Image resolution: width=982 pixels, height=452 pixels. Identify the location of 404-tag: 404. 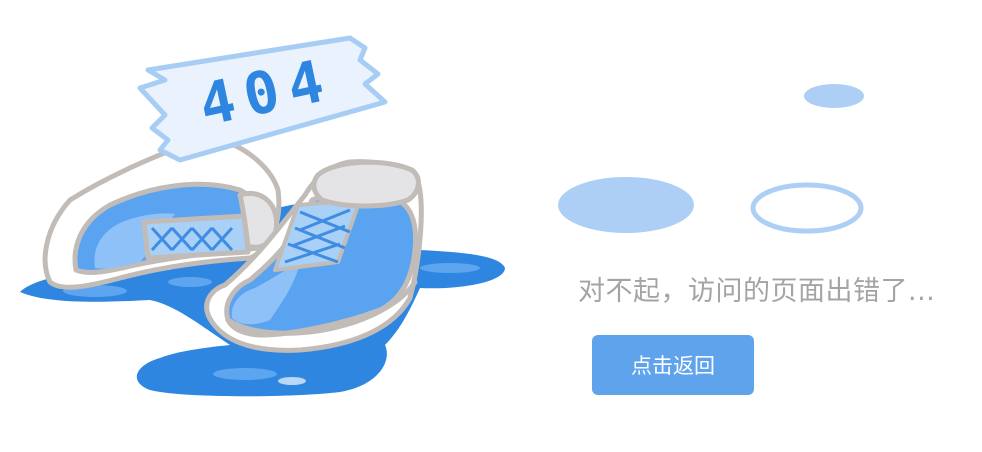
(262, 99).